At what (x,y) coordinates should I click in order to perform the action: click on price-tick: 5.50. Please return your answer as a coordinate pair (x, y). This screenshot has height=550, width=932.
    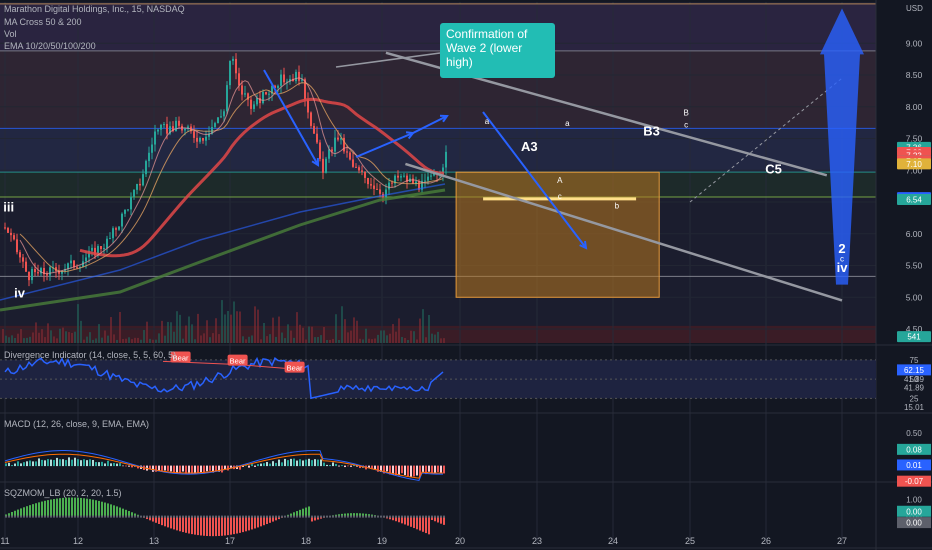
    Looking at the image, I should click on (914, 266).